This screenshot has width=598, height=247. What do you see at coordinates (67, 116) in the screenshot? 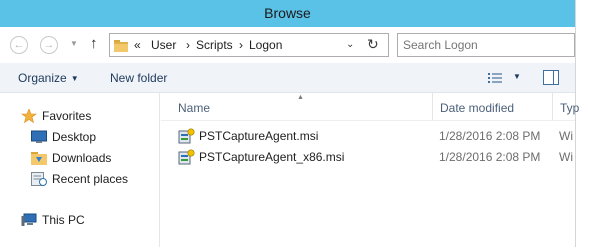
I see `sidebar-item-label: Favorites` at bounding box center [67, 116].